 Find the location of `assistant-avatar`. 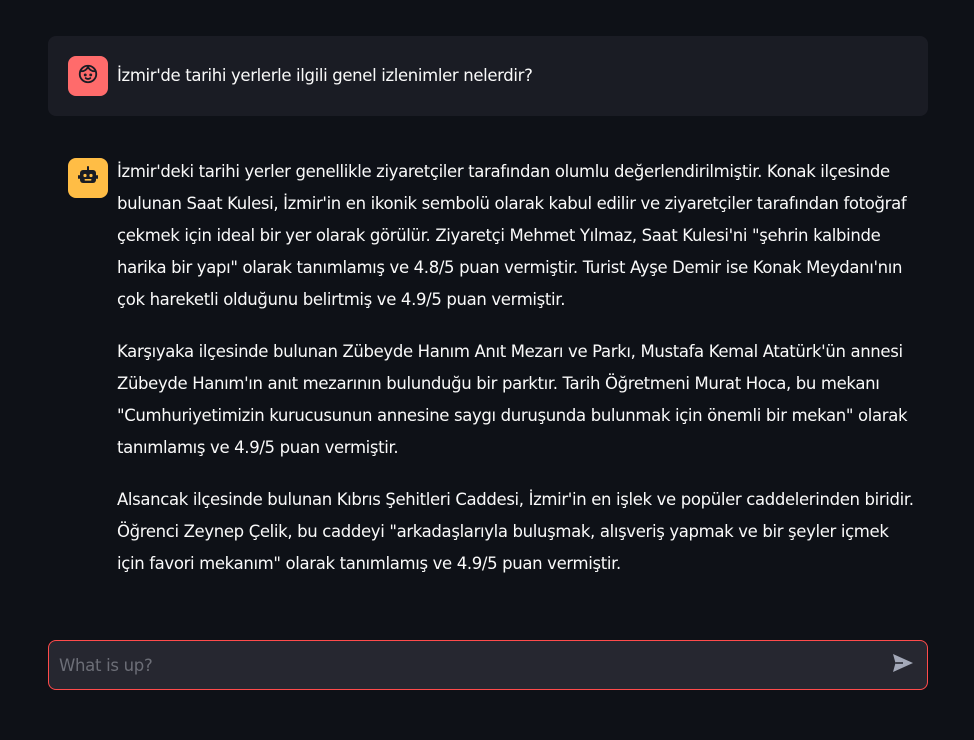

assistant-avatar is located at coordinates (88, 178).